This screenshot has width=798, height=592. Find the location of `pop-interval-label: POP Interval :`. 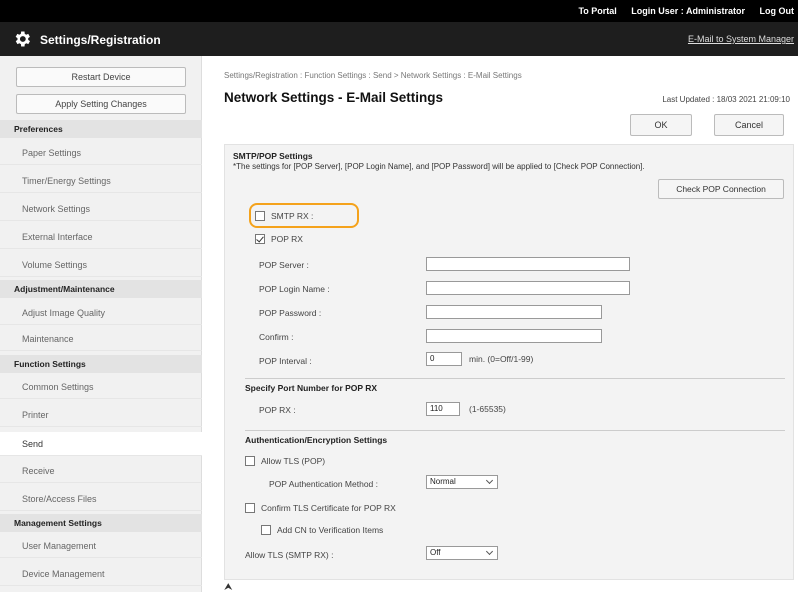

pop-interval-label: POP Interval : is located at coordinates (285, 361).